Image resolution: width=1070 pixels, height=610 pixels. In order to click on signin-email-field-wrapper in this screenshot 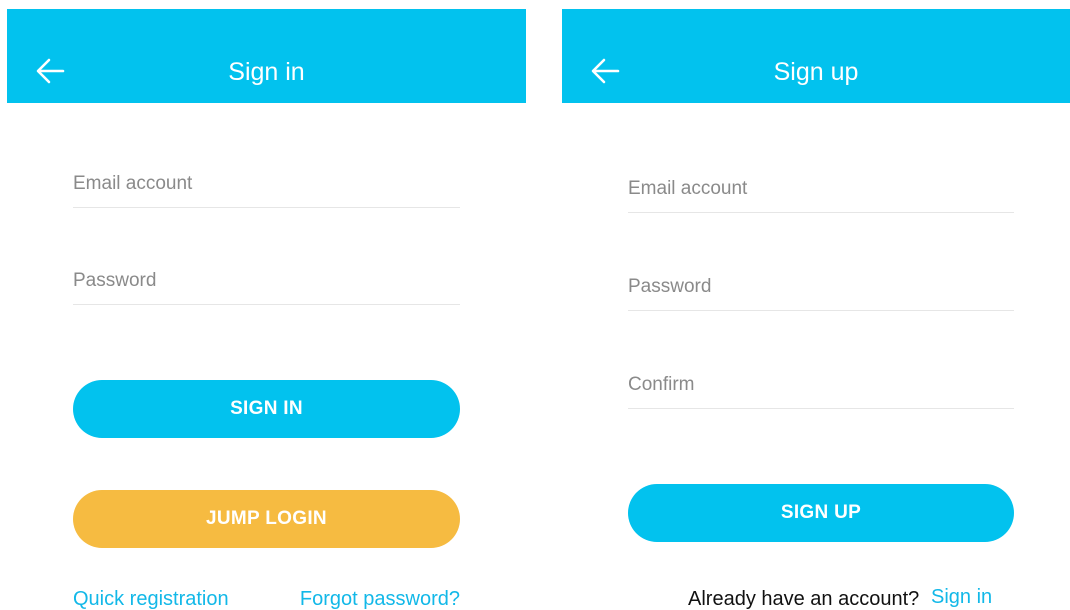, I will do `click(266, 185)`.